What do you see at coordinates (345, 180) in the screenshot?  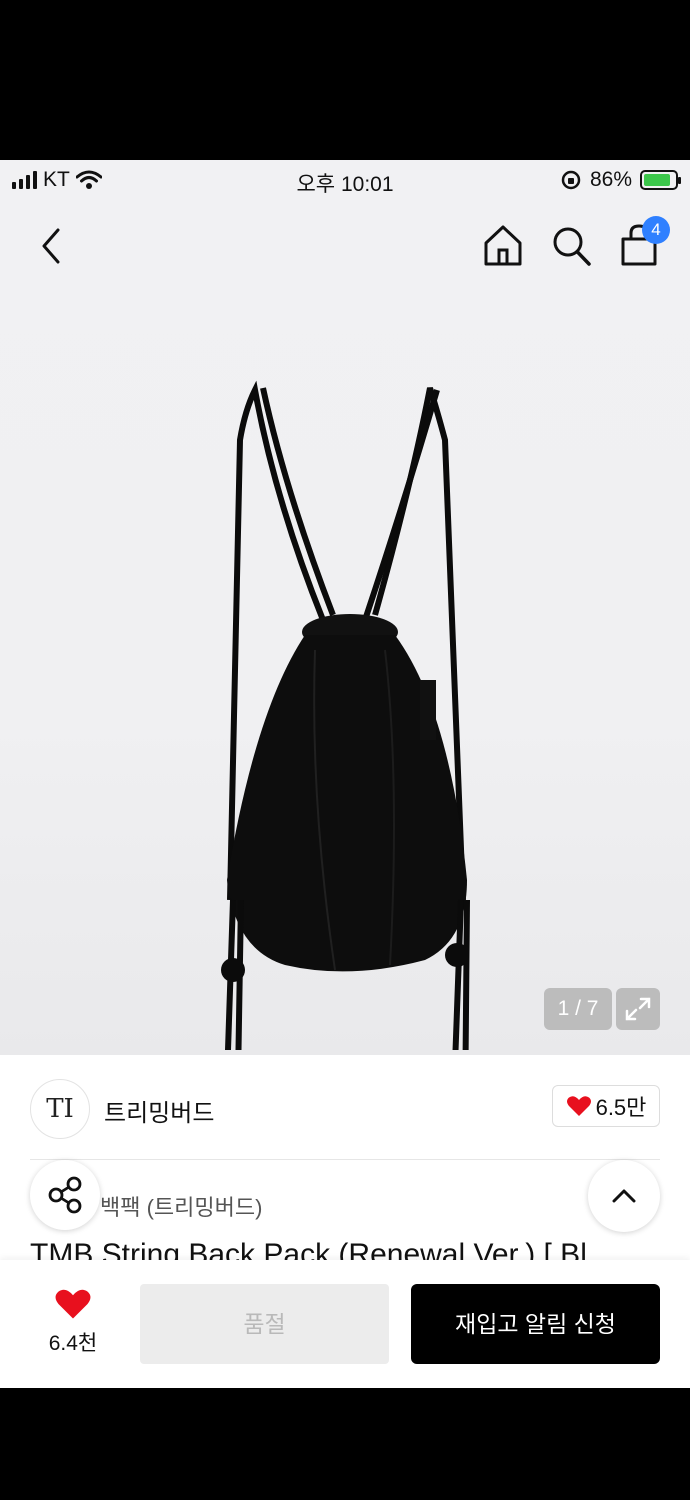 I see `status-bar: KT 오후 10:01 86%` at bounding box center [345, 180].